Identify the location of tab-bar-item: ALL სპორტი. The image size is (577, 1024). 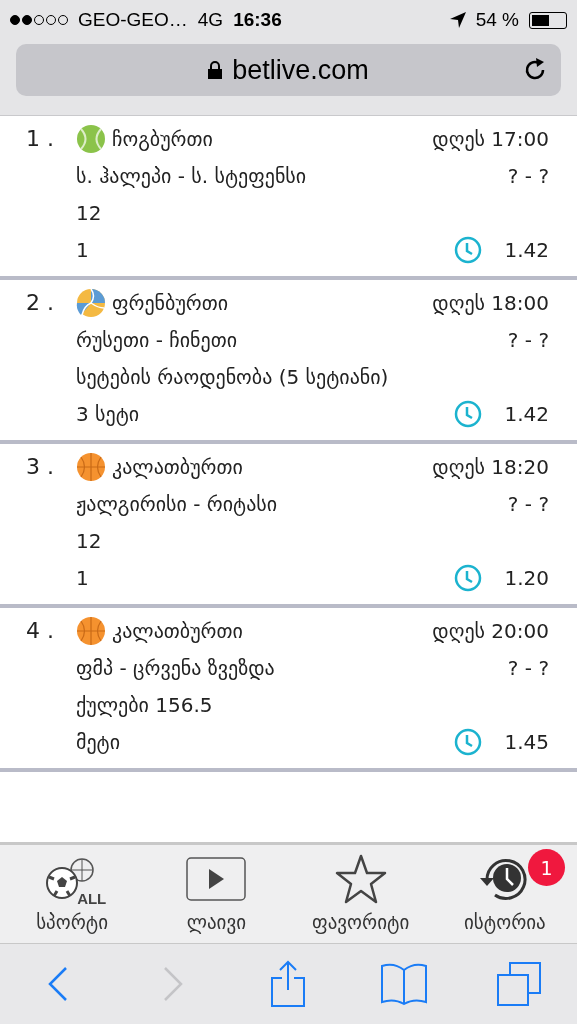
(72, 894).